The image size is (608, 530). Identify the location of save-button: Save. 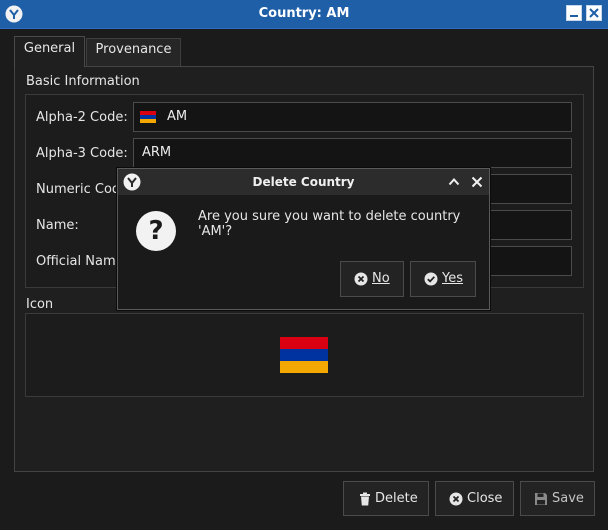
(557, 498).